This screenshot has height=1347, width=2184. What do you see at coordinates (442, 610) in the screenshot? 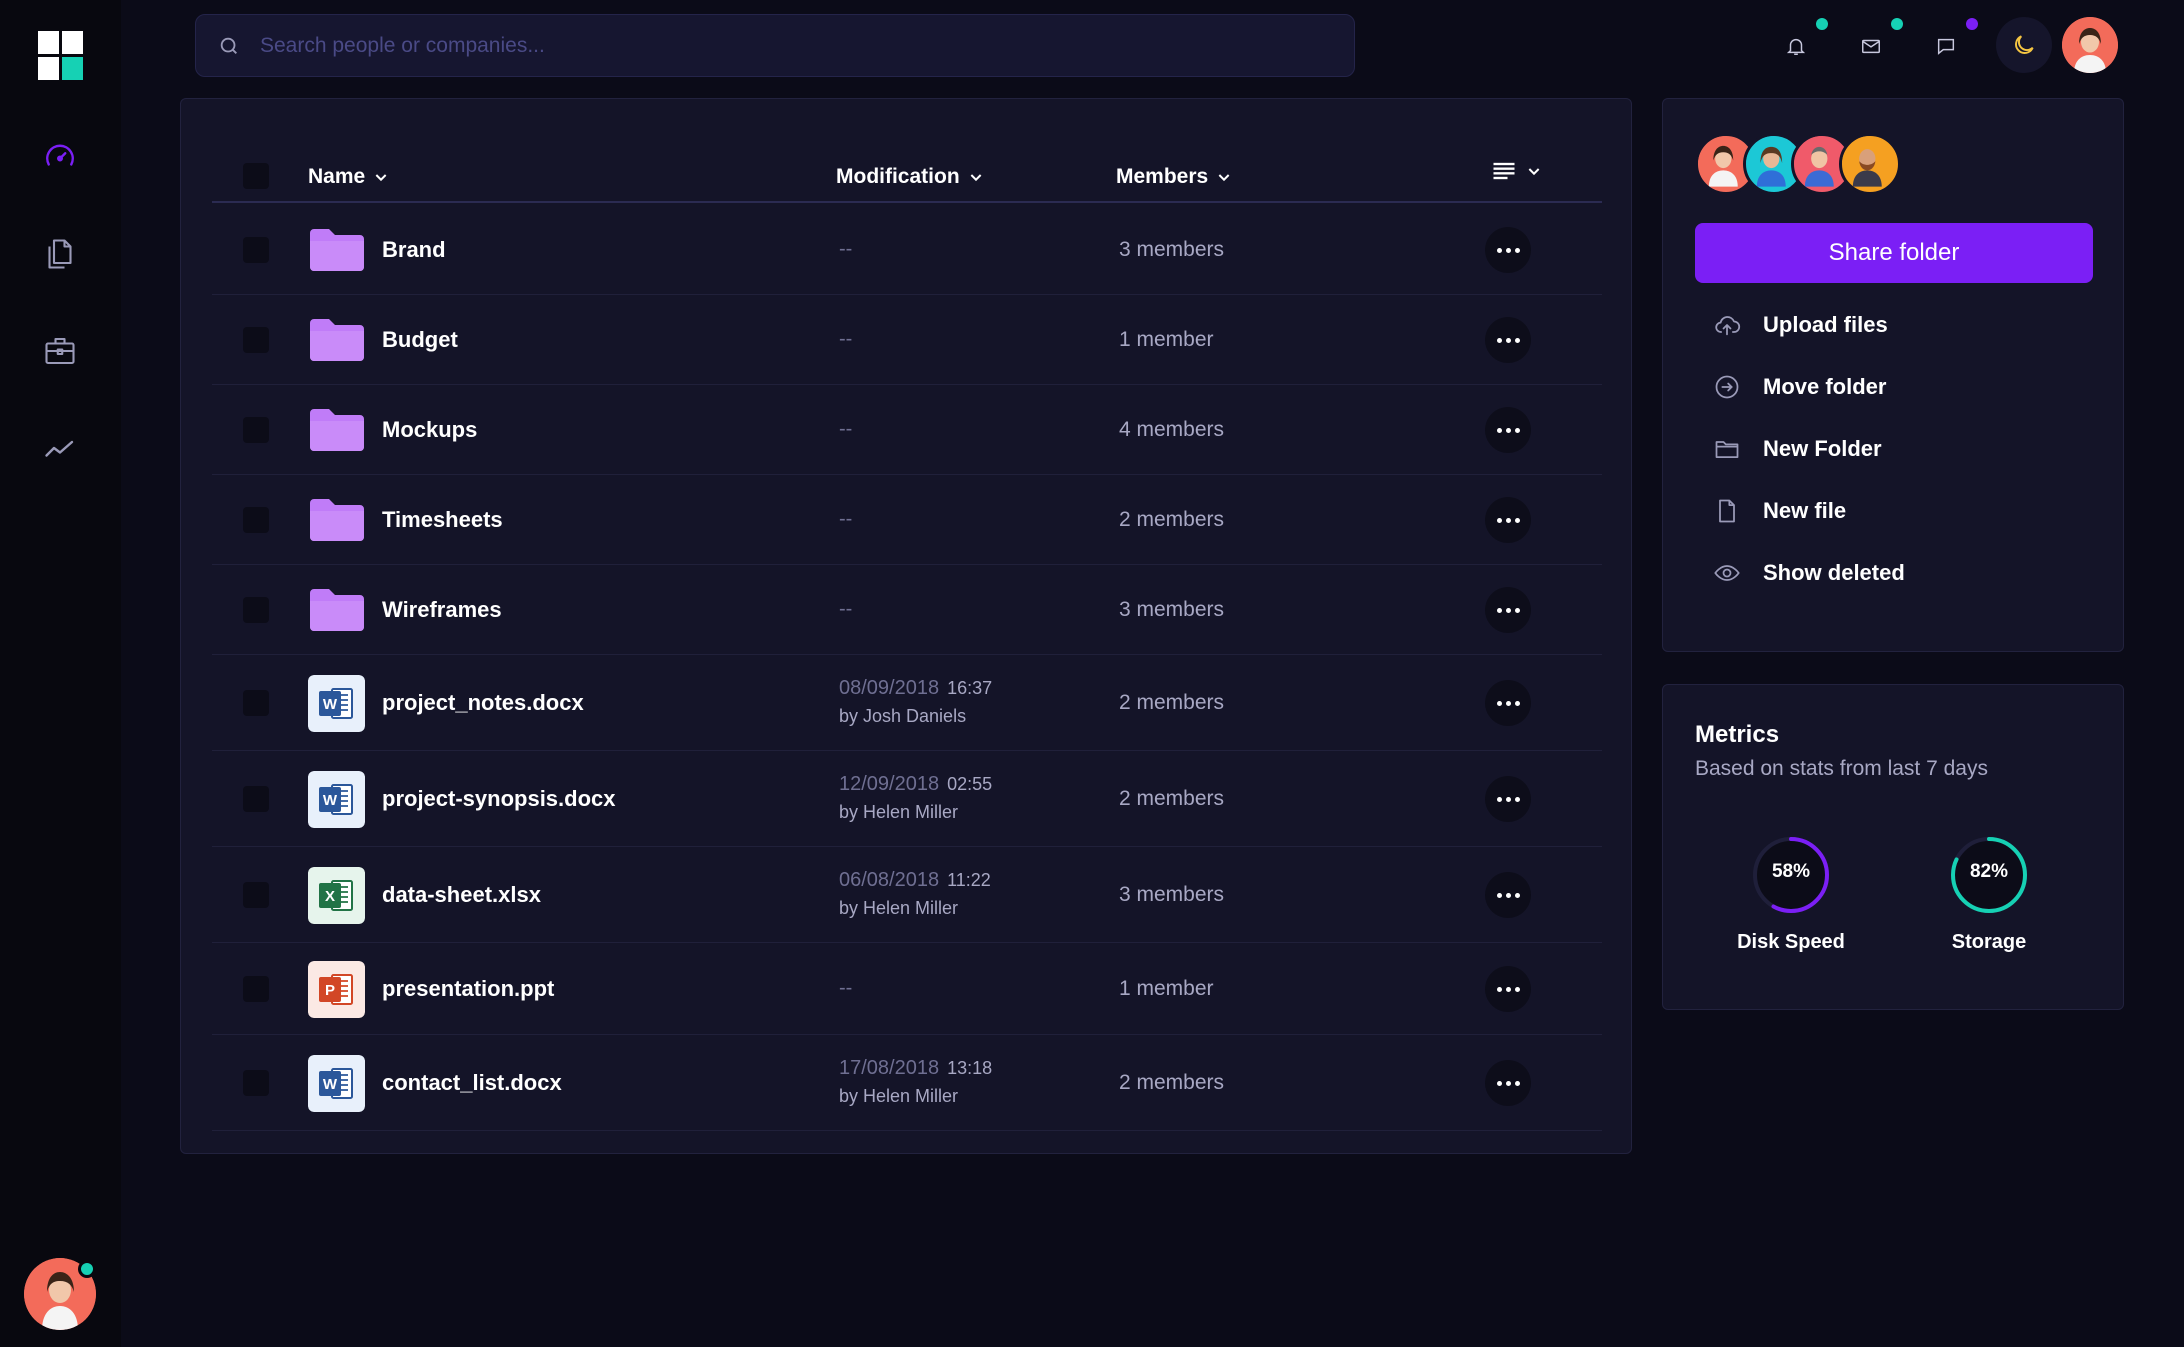
I see `file-name: Wireframes` at bounding box center [442, 610].